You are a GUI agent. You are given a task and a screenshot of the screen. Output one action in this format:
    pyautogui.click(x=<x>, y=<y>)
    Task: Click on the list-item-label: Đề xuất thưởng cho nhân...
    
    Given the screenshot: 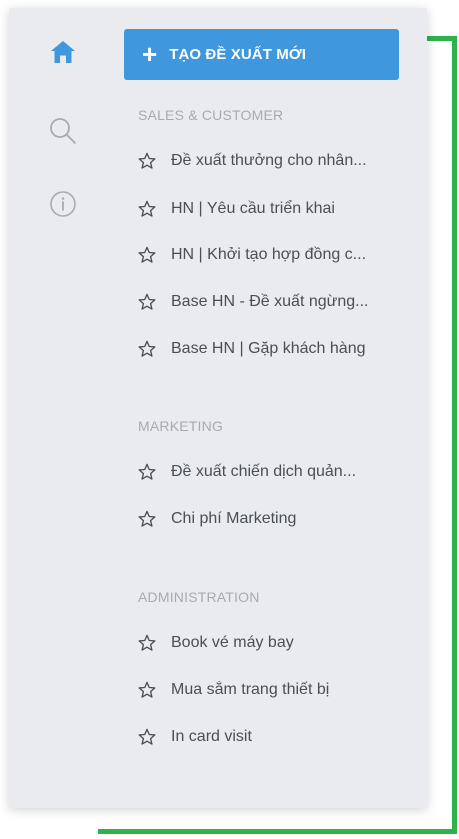 What is the action you would take?
    pyautogui.click(x=269, y=160)
    